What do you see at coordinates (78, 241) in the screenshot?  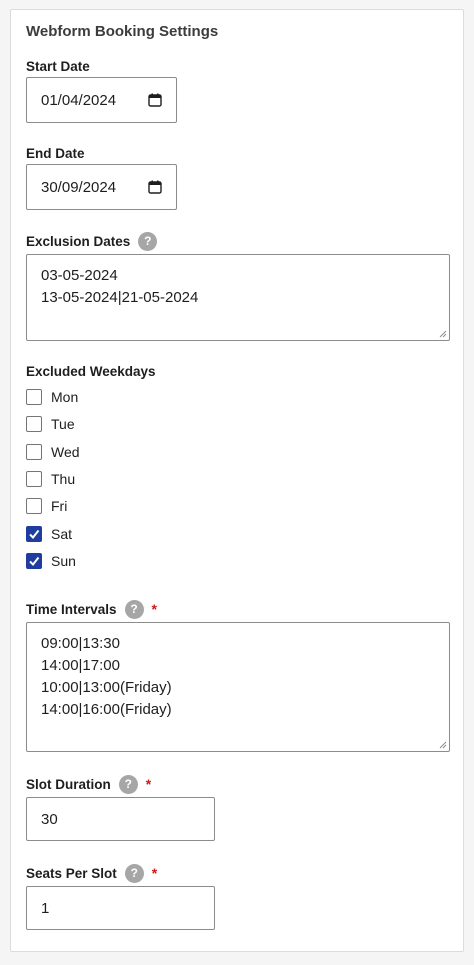 I see `exclusion-dates-label-text: Exclusion Dates` at bounding box center [78, 241].